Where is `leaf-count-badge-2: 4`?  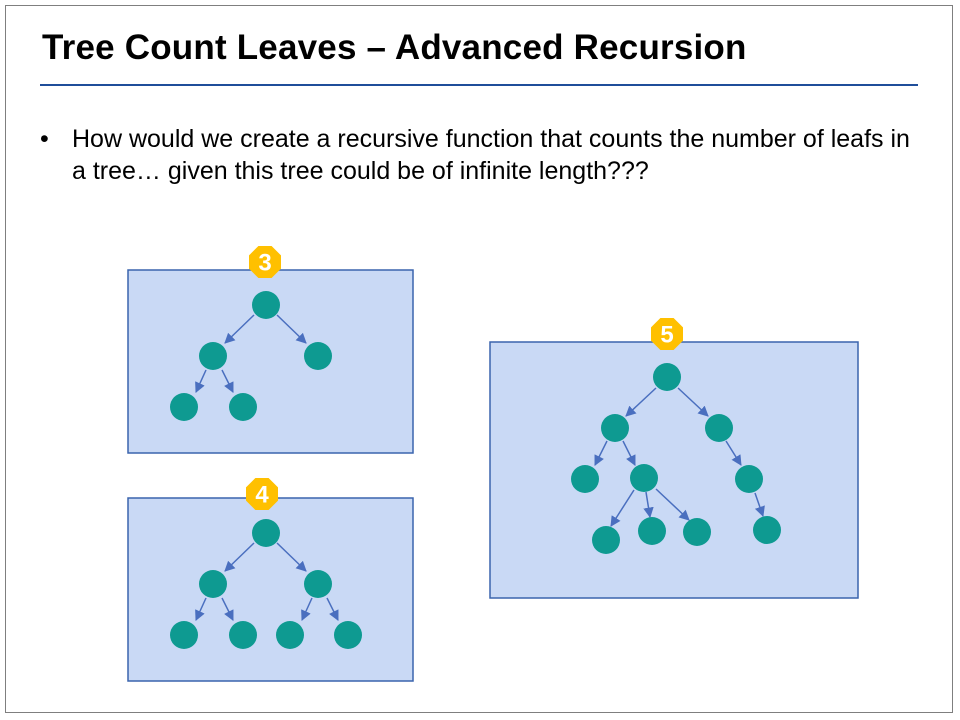
leaf-count-badge-2: 4 is located at coordinates (262, 494).